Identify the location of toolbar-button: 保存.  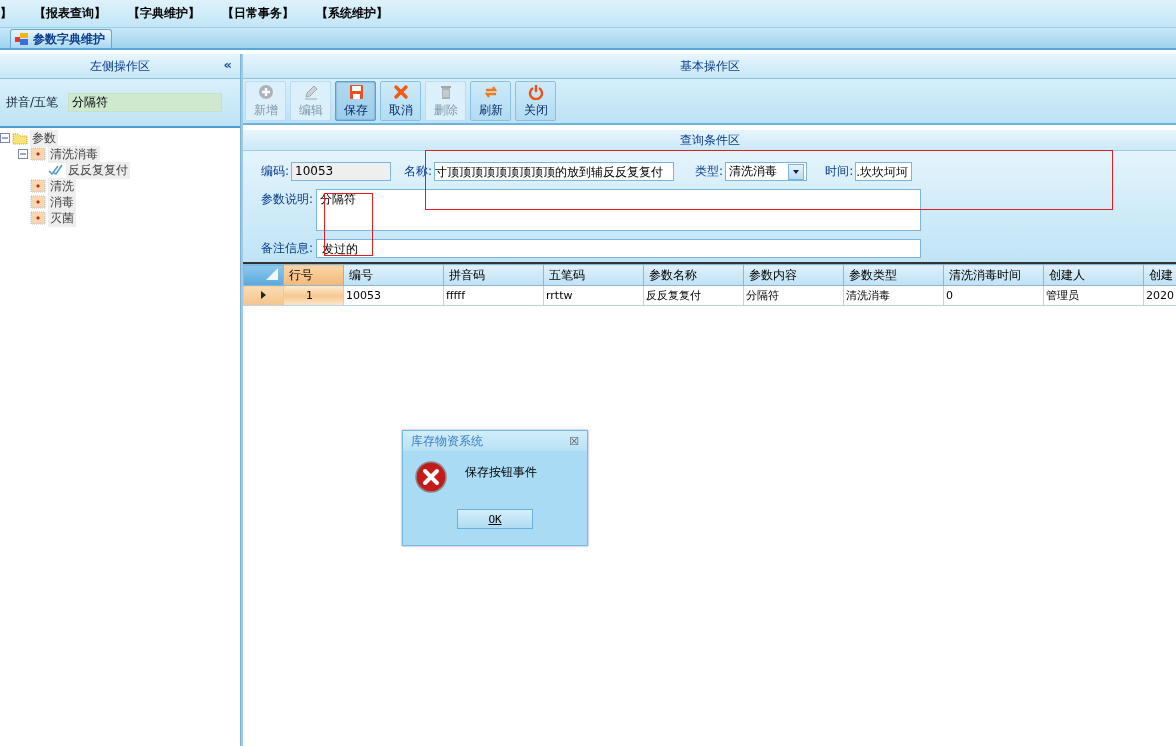
(355, 101).